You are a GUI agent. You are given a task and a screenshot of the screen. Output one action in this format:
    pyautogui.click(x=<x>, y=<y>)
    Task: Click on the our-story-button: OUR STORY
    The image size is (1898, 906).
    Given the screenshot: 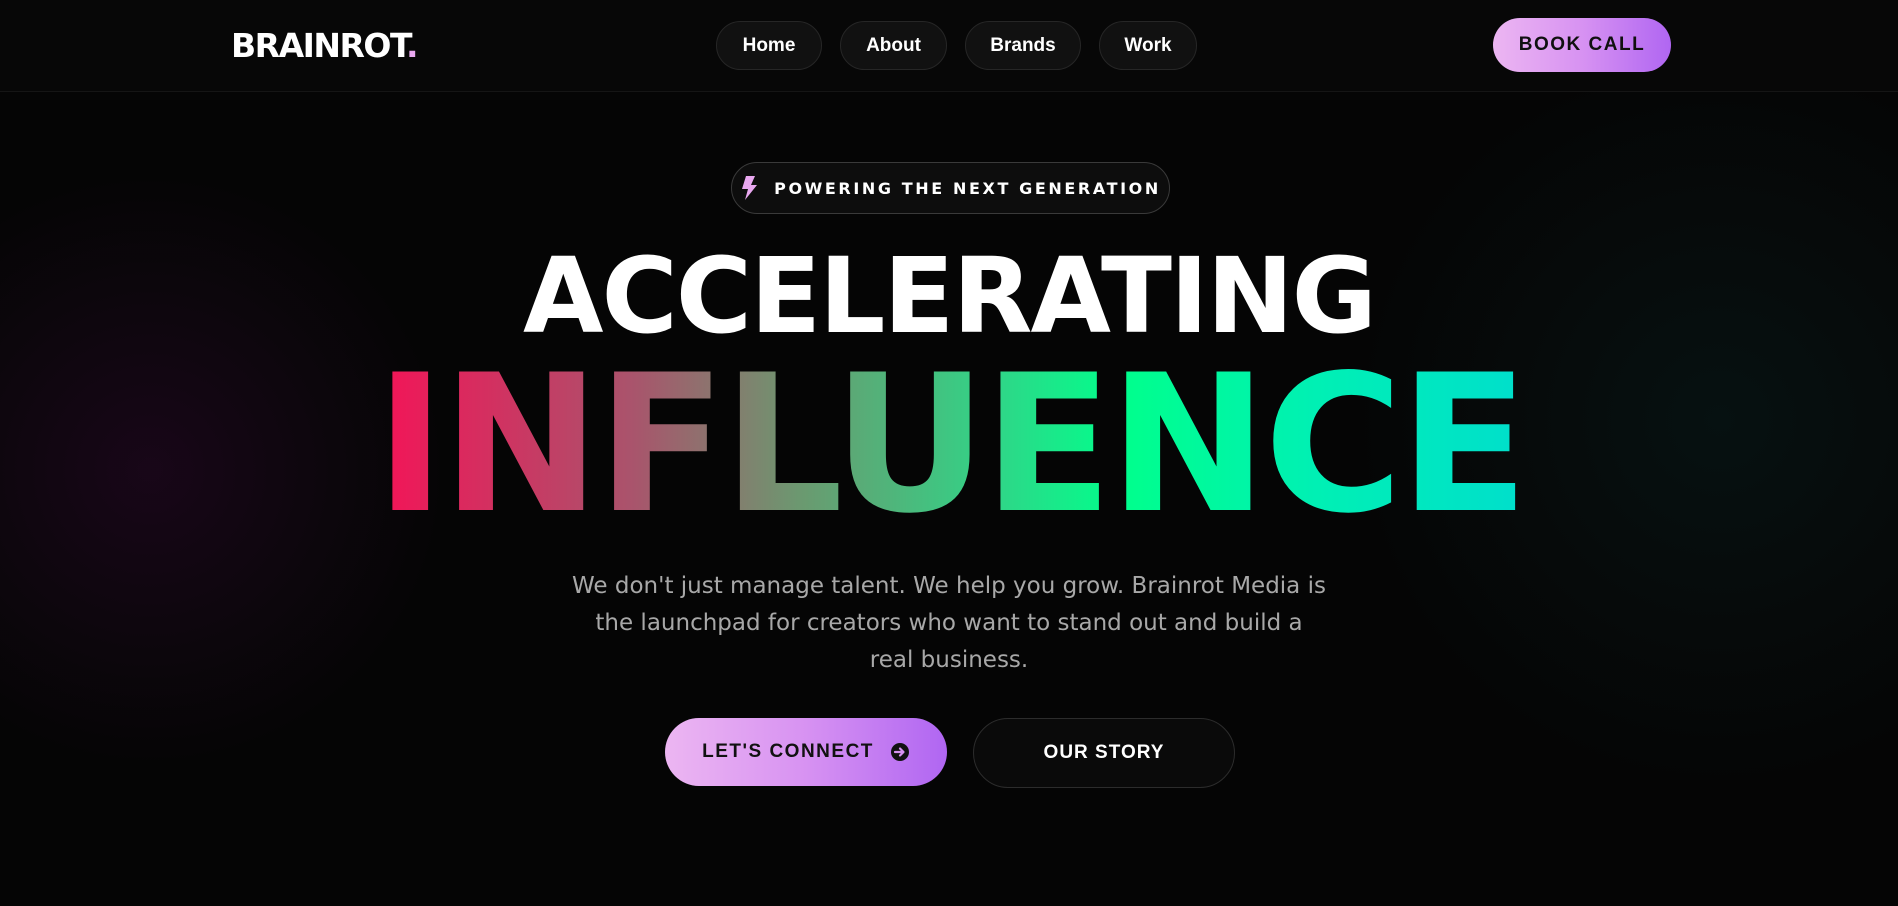 What is the action you would take?
    pyautogui.click(x=1104, y=753)
    